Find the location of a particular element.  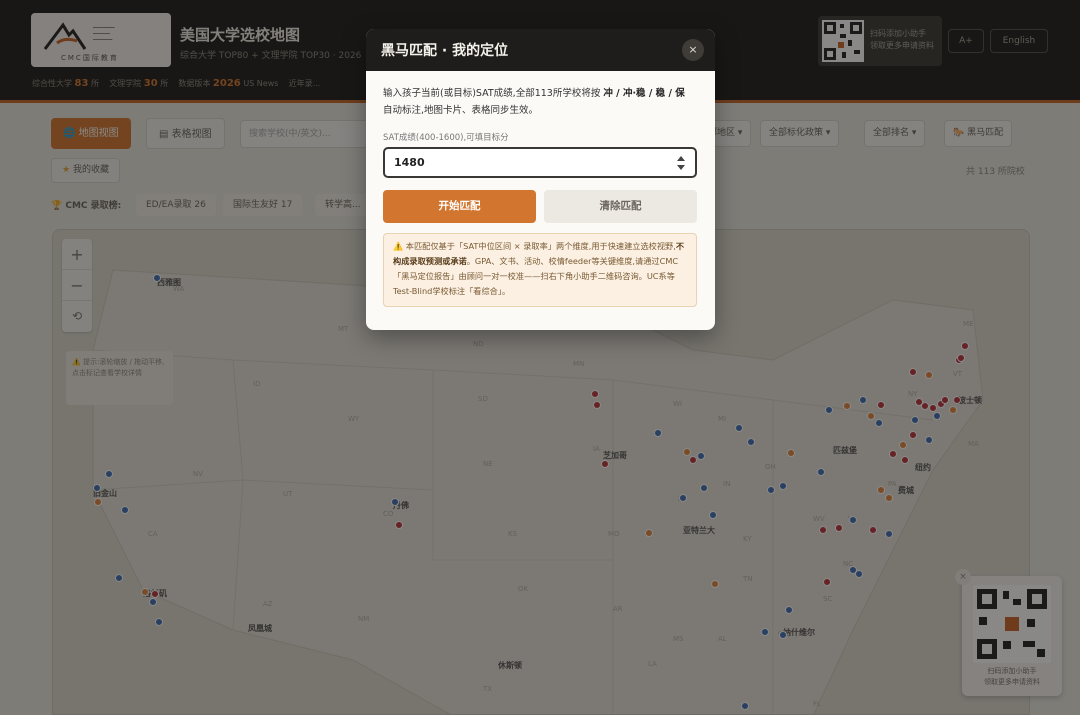

modal-desc-part2: 自动标注,地图卡片、表格同步生效。 is located at coordinates (461, 110).